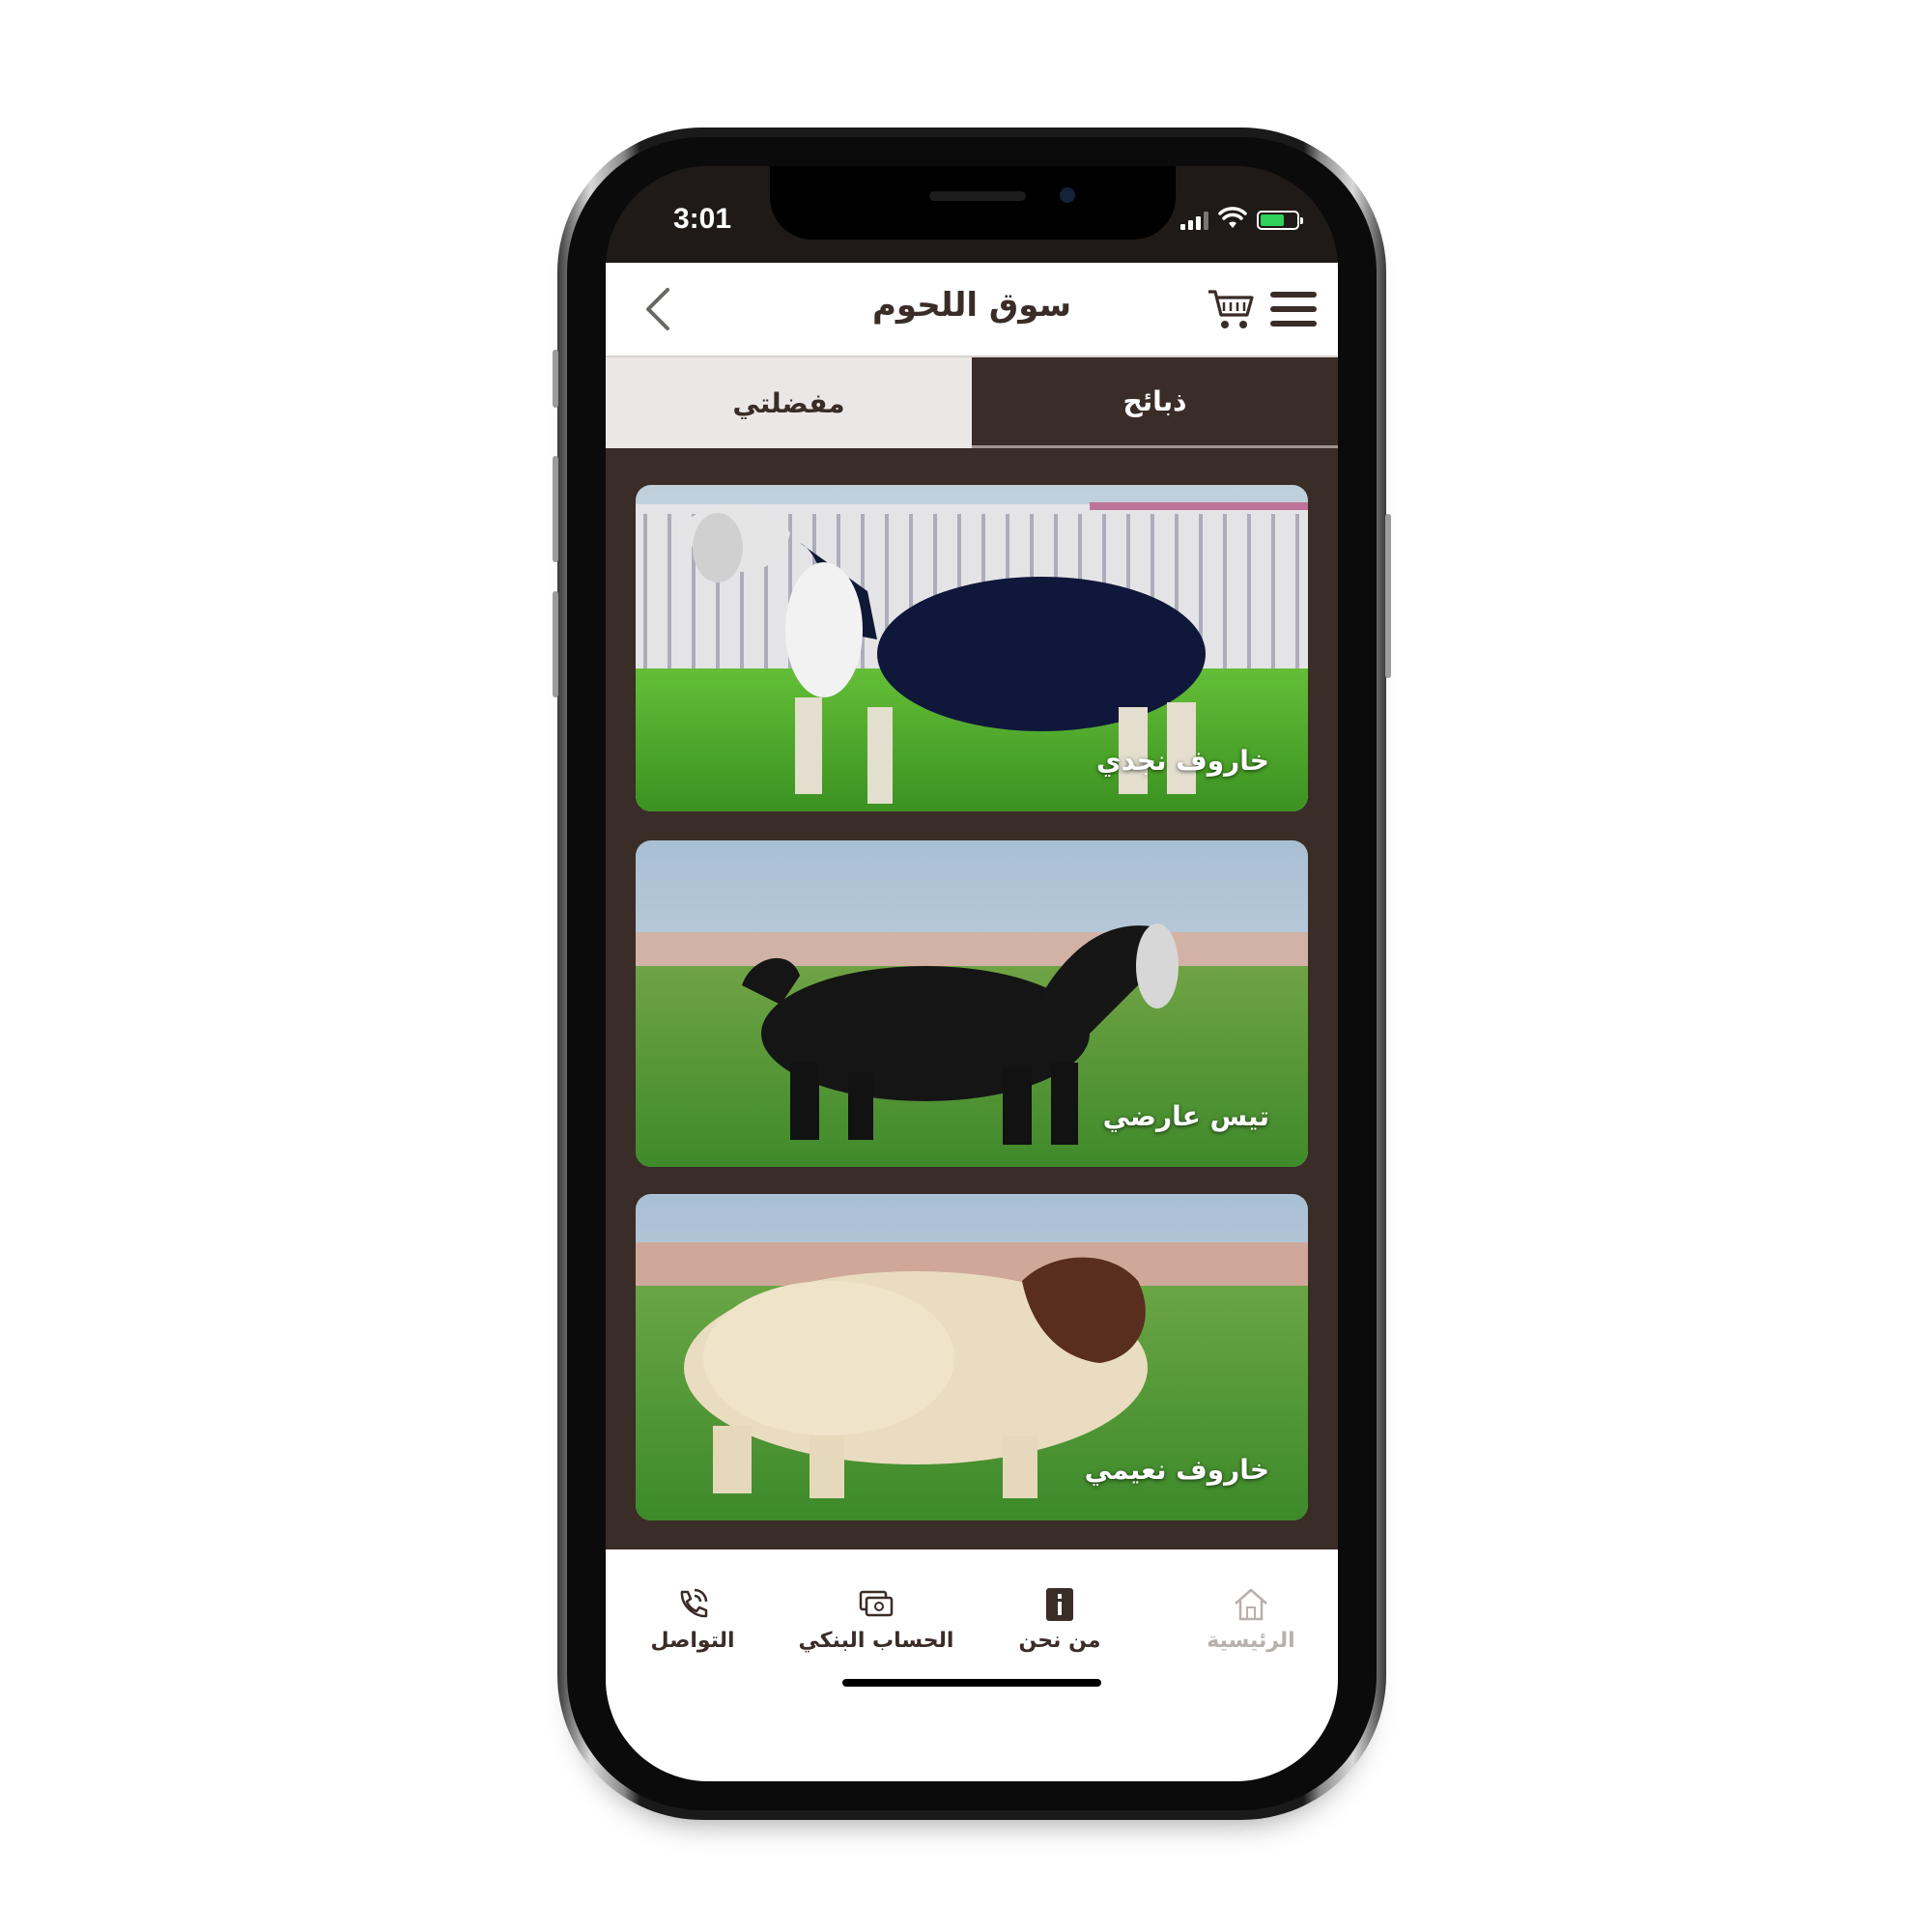 The image size is (1932, 1932). Describe the element at coordinates (1185, 1116) in the screenshot. I see `product-label: تيس عارضي` at that location.